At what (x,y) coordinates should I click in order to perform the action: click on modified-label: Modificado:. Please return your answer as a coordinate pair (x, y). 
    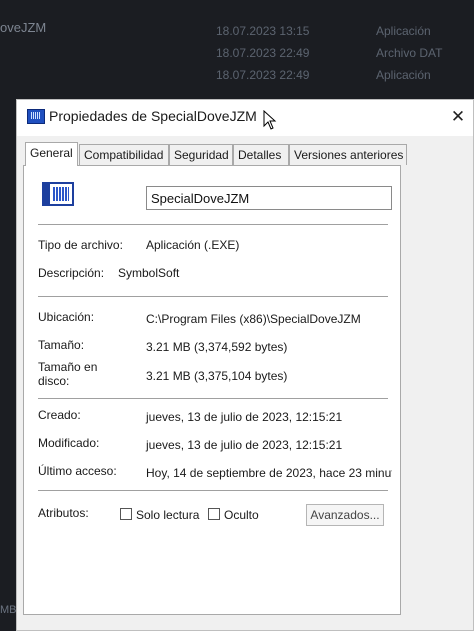
    Looking at the image, I should click on (69, 443).